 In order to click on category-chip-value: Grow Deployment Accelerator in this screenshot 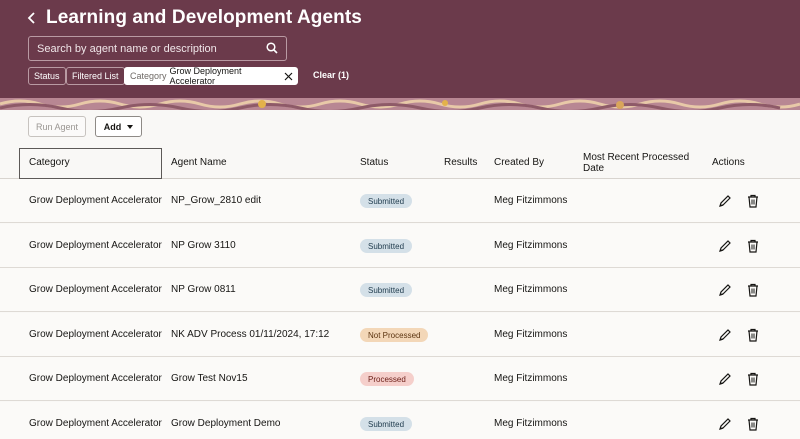, I will do `click(205, 76)`.